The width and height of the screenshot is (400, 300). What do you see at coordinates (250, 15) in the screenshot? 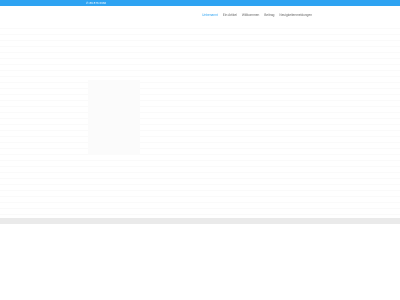
I see `nav-item-welcome: Willkommen` at bounding box center [250, 15].